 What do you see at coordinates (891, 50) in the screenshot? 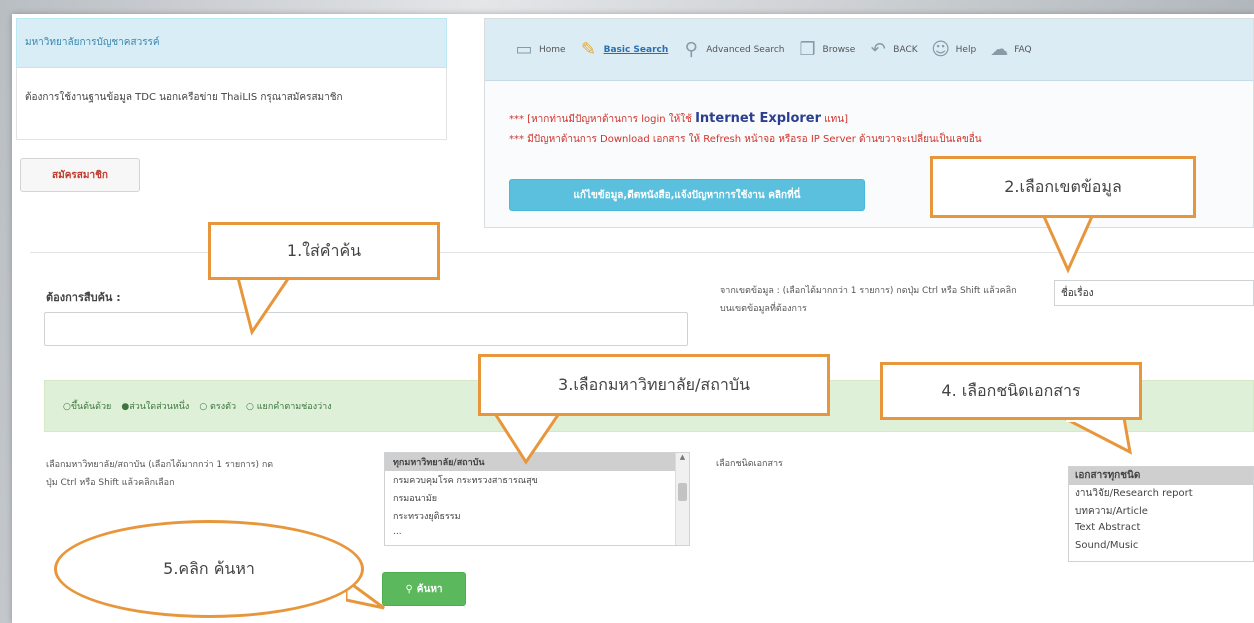
I see `nav-back: ↶ BACK` at bounding box center [891, 50].